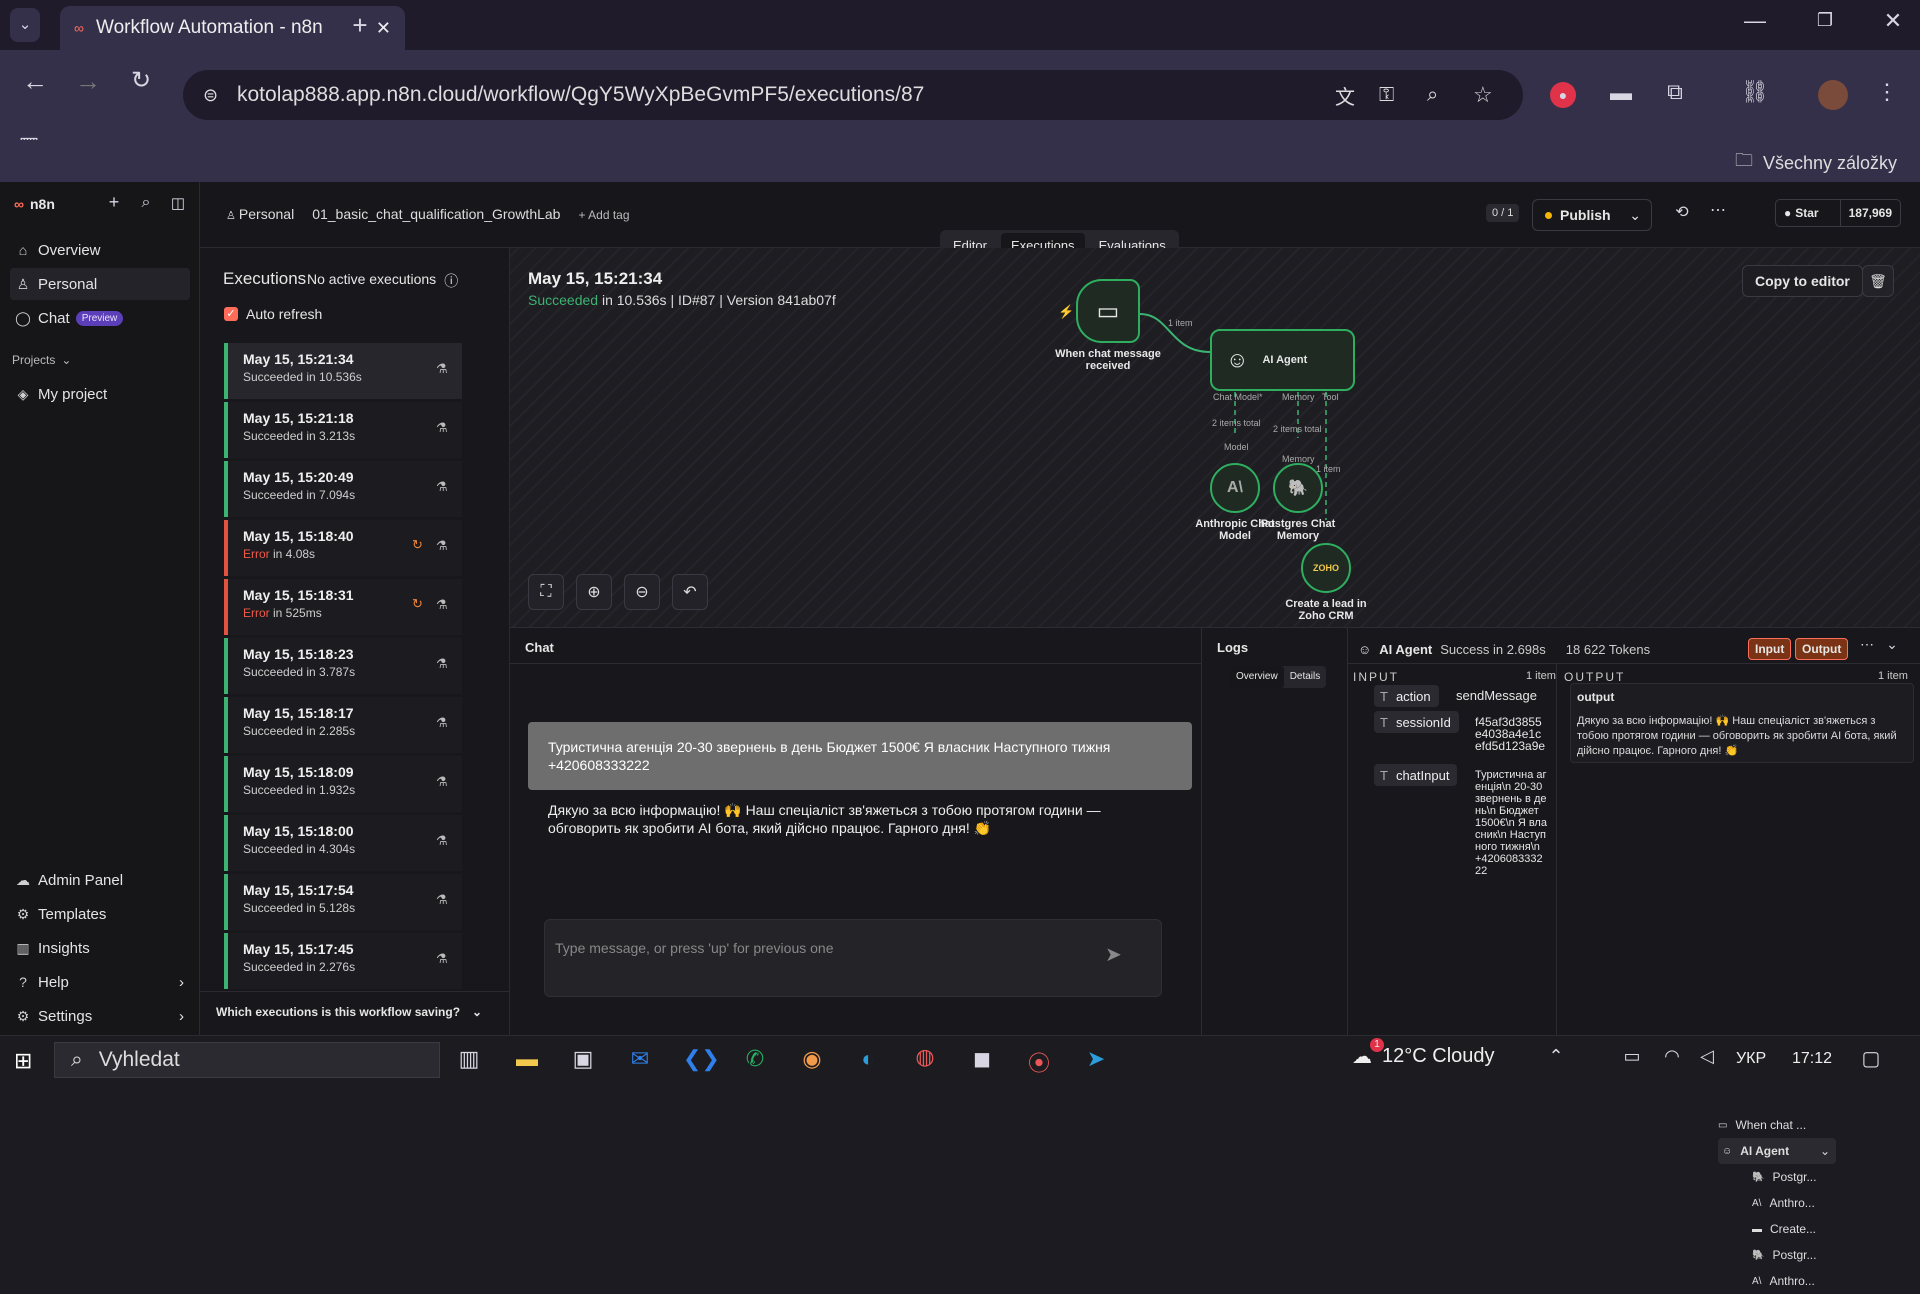 The image size is (1920, 1294). What do you see at coordinates (546, 592) in the screenshot?
I see `fit-view-button: ⛶` at bounding box center [546, 592].